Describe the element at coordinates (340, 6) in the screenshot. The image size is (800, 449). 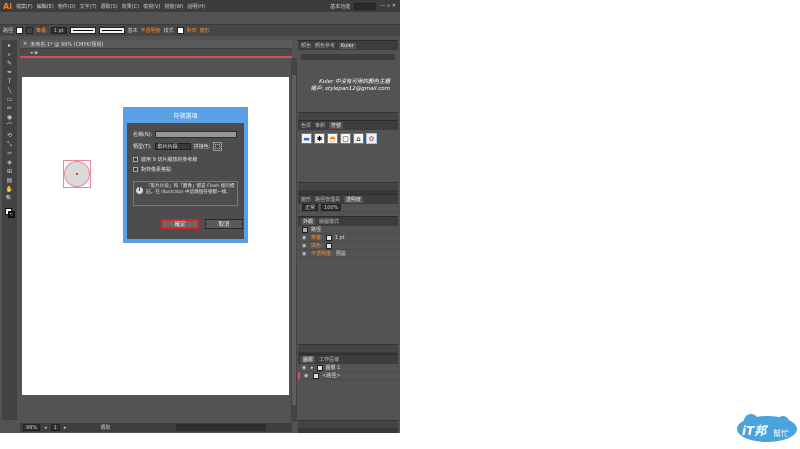
I see `workspace-switcher: 基本功能` at that location.